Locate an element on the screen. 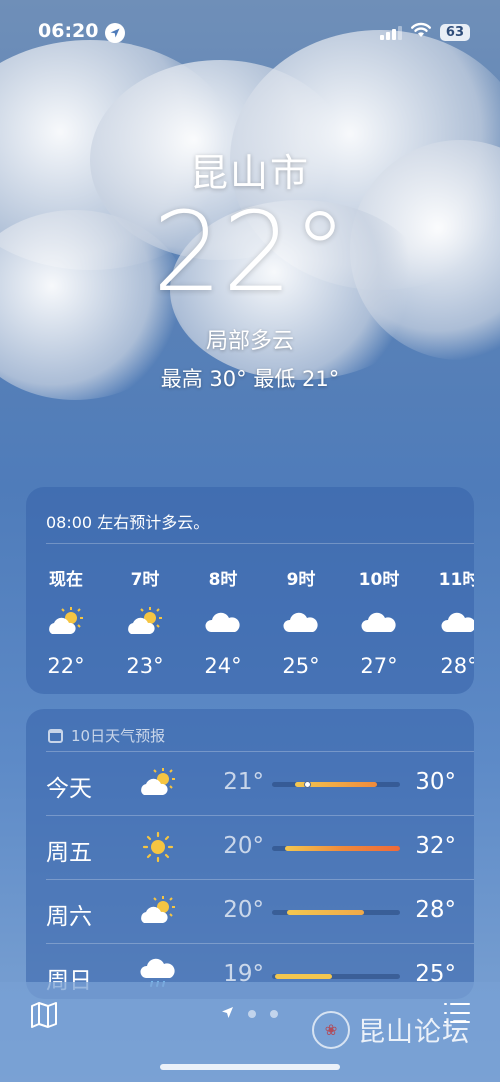 This screenshot has width=500, height=1082. bottom-toolbar: ❀ 昆山论坛 is located at coordinates (250, 1032).